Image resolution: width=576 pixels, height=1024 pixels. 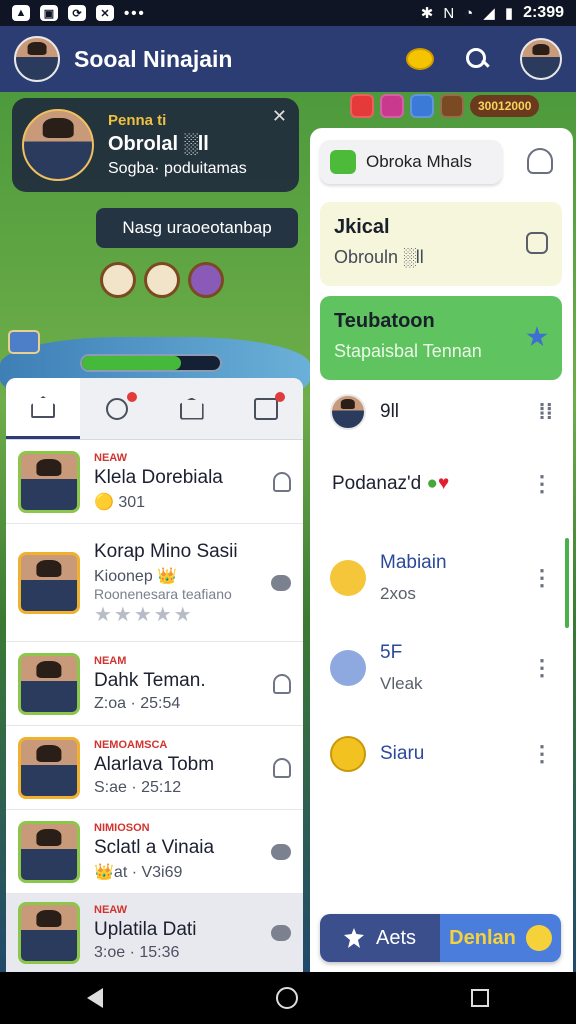 What do you see at coordinates (154, 764) in the screenshot?
I see `friend-name: Alarlava Tobm` at bounding box center [154, 764].